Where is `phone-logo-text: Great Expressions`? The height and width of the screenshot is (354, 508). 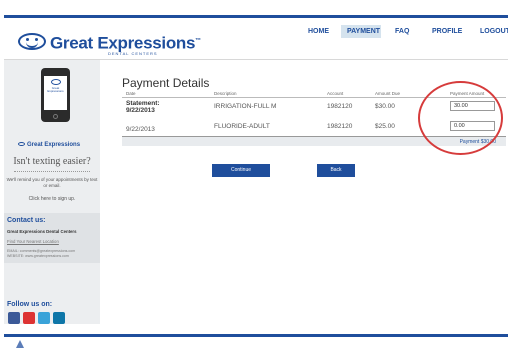
phone-logo-text: Great Expressions is located at coordinates (55, 89).